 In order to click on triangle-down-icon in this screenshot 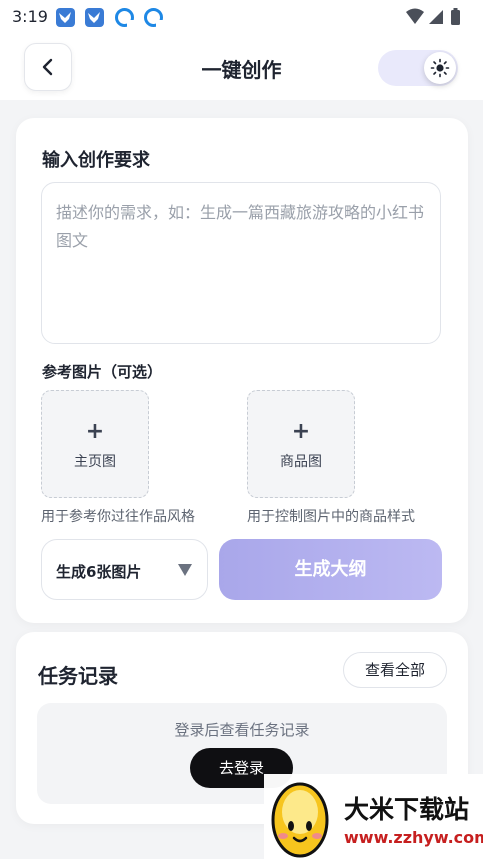, I will do `click(185, 570)`.